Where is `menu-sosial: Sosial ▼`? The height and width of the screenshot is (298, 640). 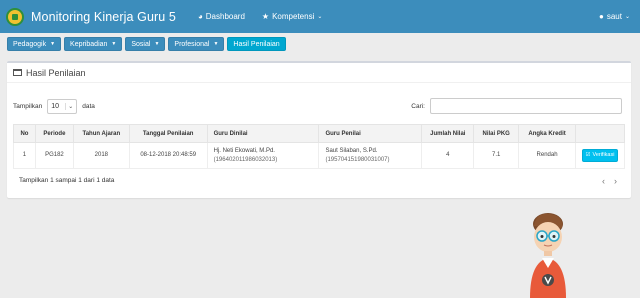
menu-sosial: Sosial ▼ is located at coordinates (145, 44).